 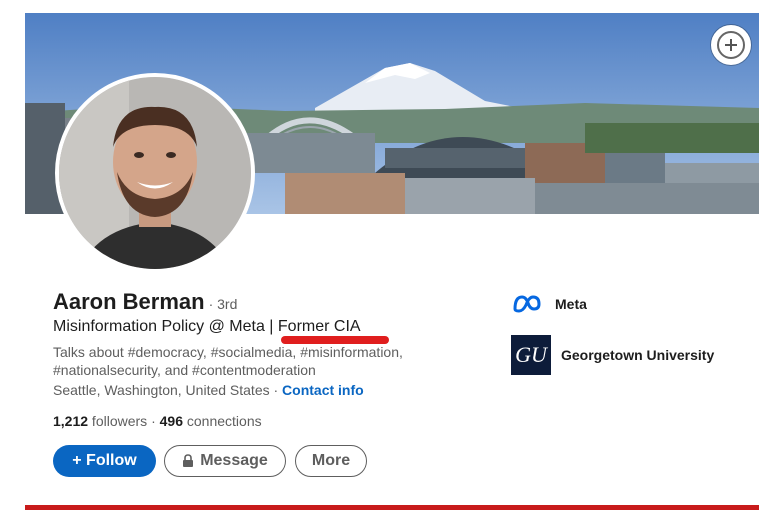 I want to click on org-georgetown-name: Georgetown University, so click(x=638, y=355).